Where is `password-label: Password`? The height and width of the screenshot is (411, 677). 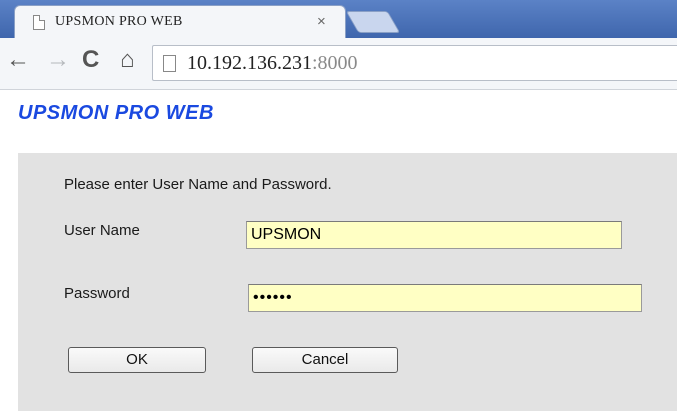
password-label: Password is located at coordinates (97, 293).